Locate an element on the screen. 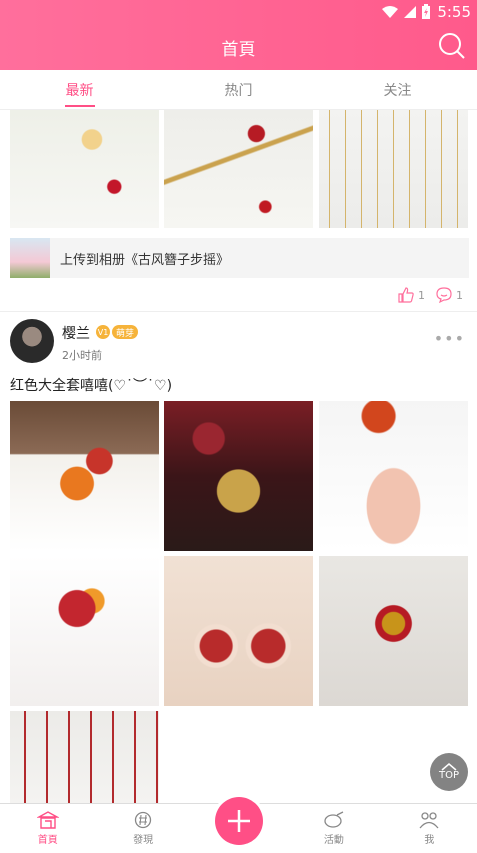 Image resolution: width=477 pixels, height=853 pixels. search-icon is located at coordinates (452, 46).